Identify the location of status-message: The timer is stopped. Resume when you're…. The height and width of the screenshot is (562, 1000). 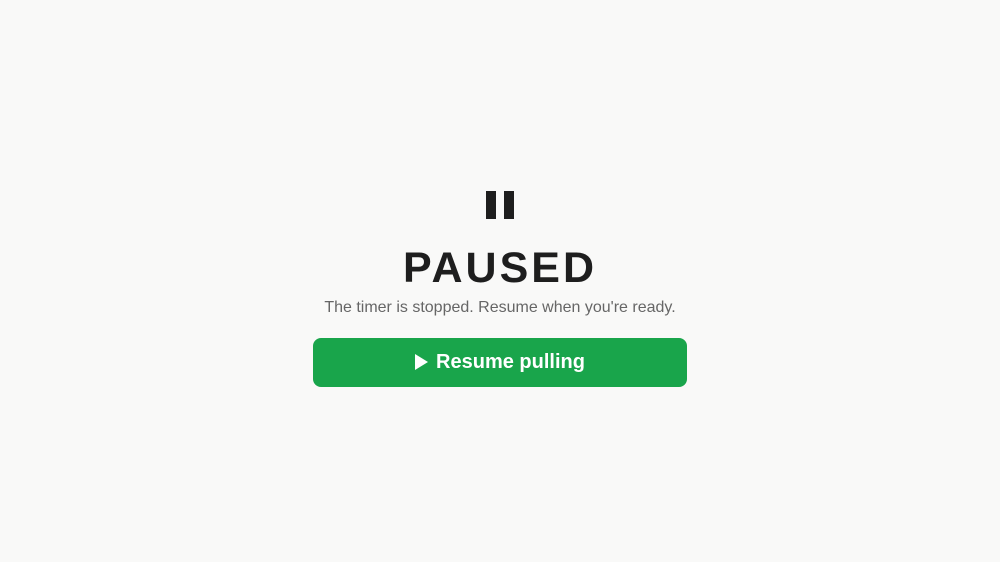
(500, 307).